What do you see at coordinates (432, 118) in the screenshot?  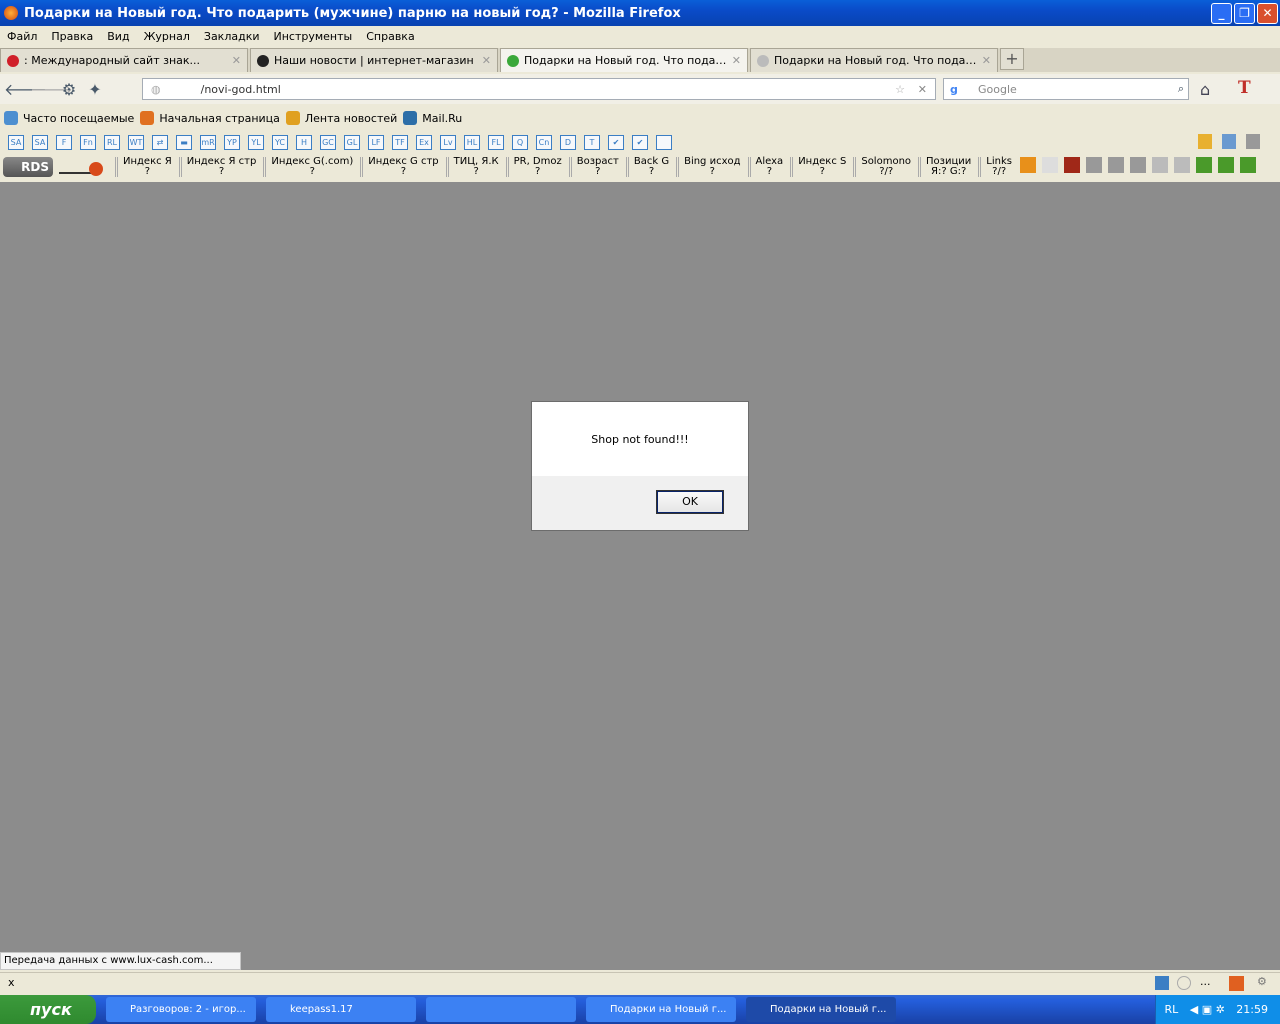 I see `bookmark-item: Mail.Ru` at bounding box center [432, 118].